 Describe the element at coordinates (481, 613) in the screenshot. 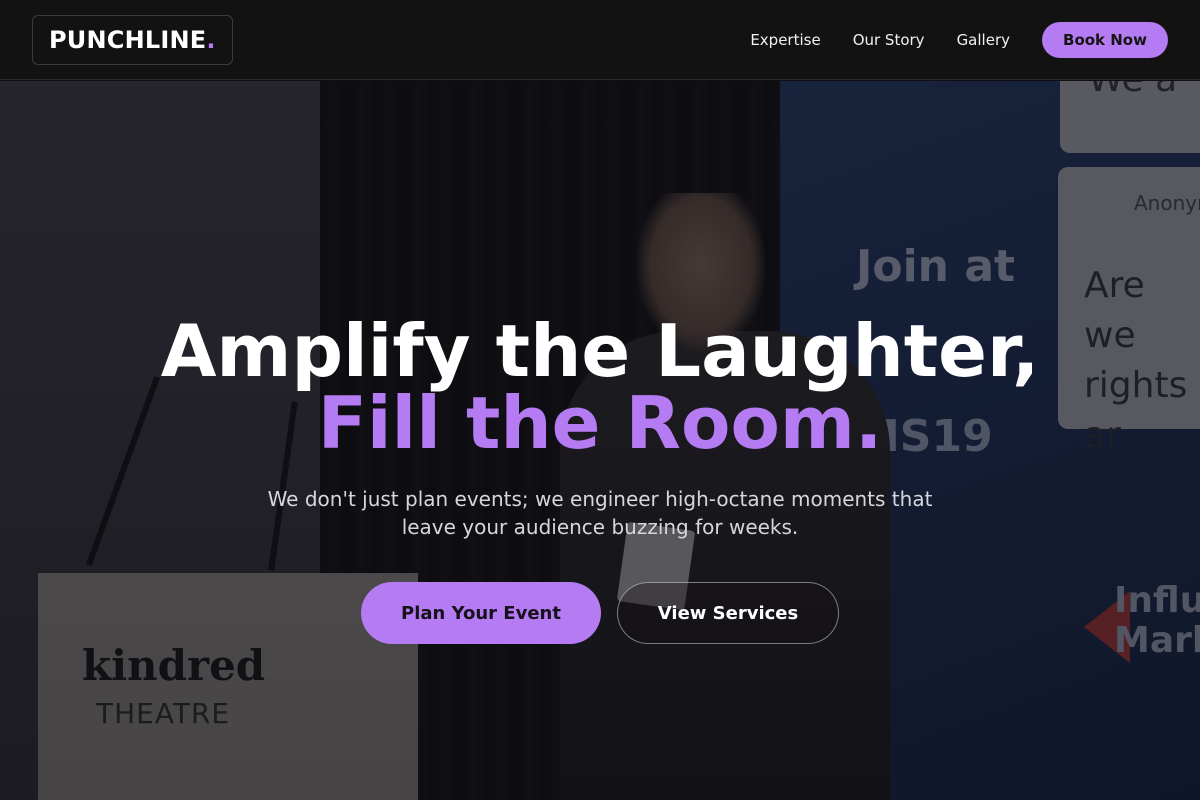

I see `plan-event-button: Plan Your Event` at that location.